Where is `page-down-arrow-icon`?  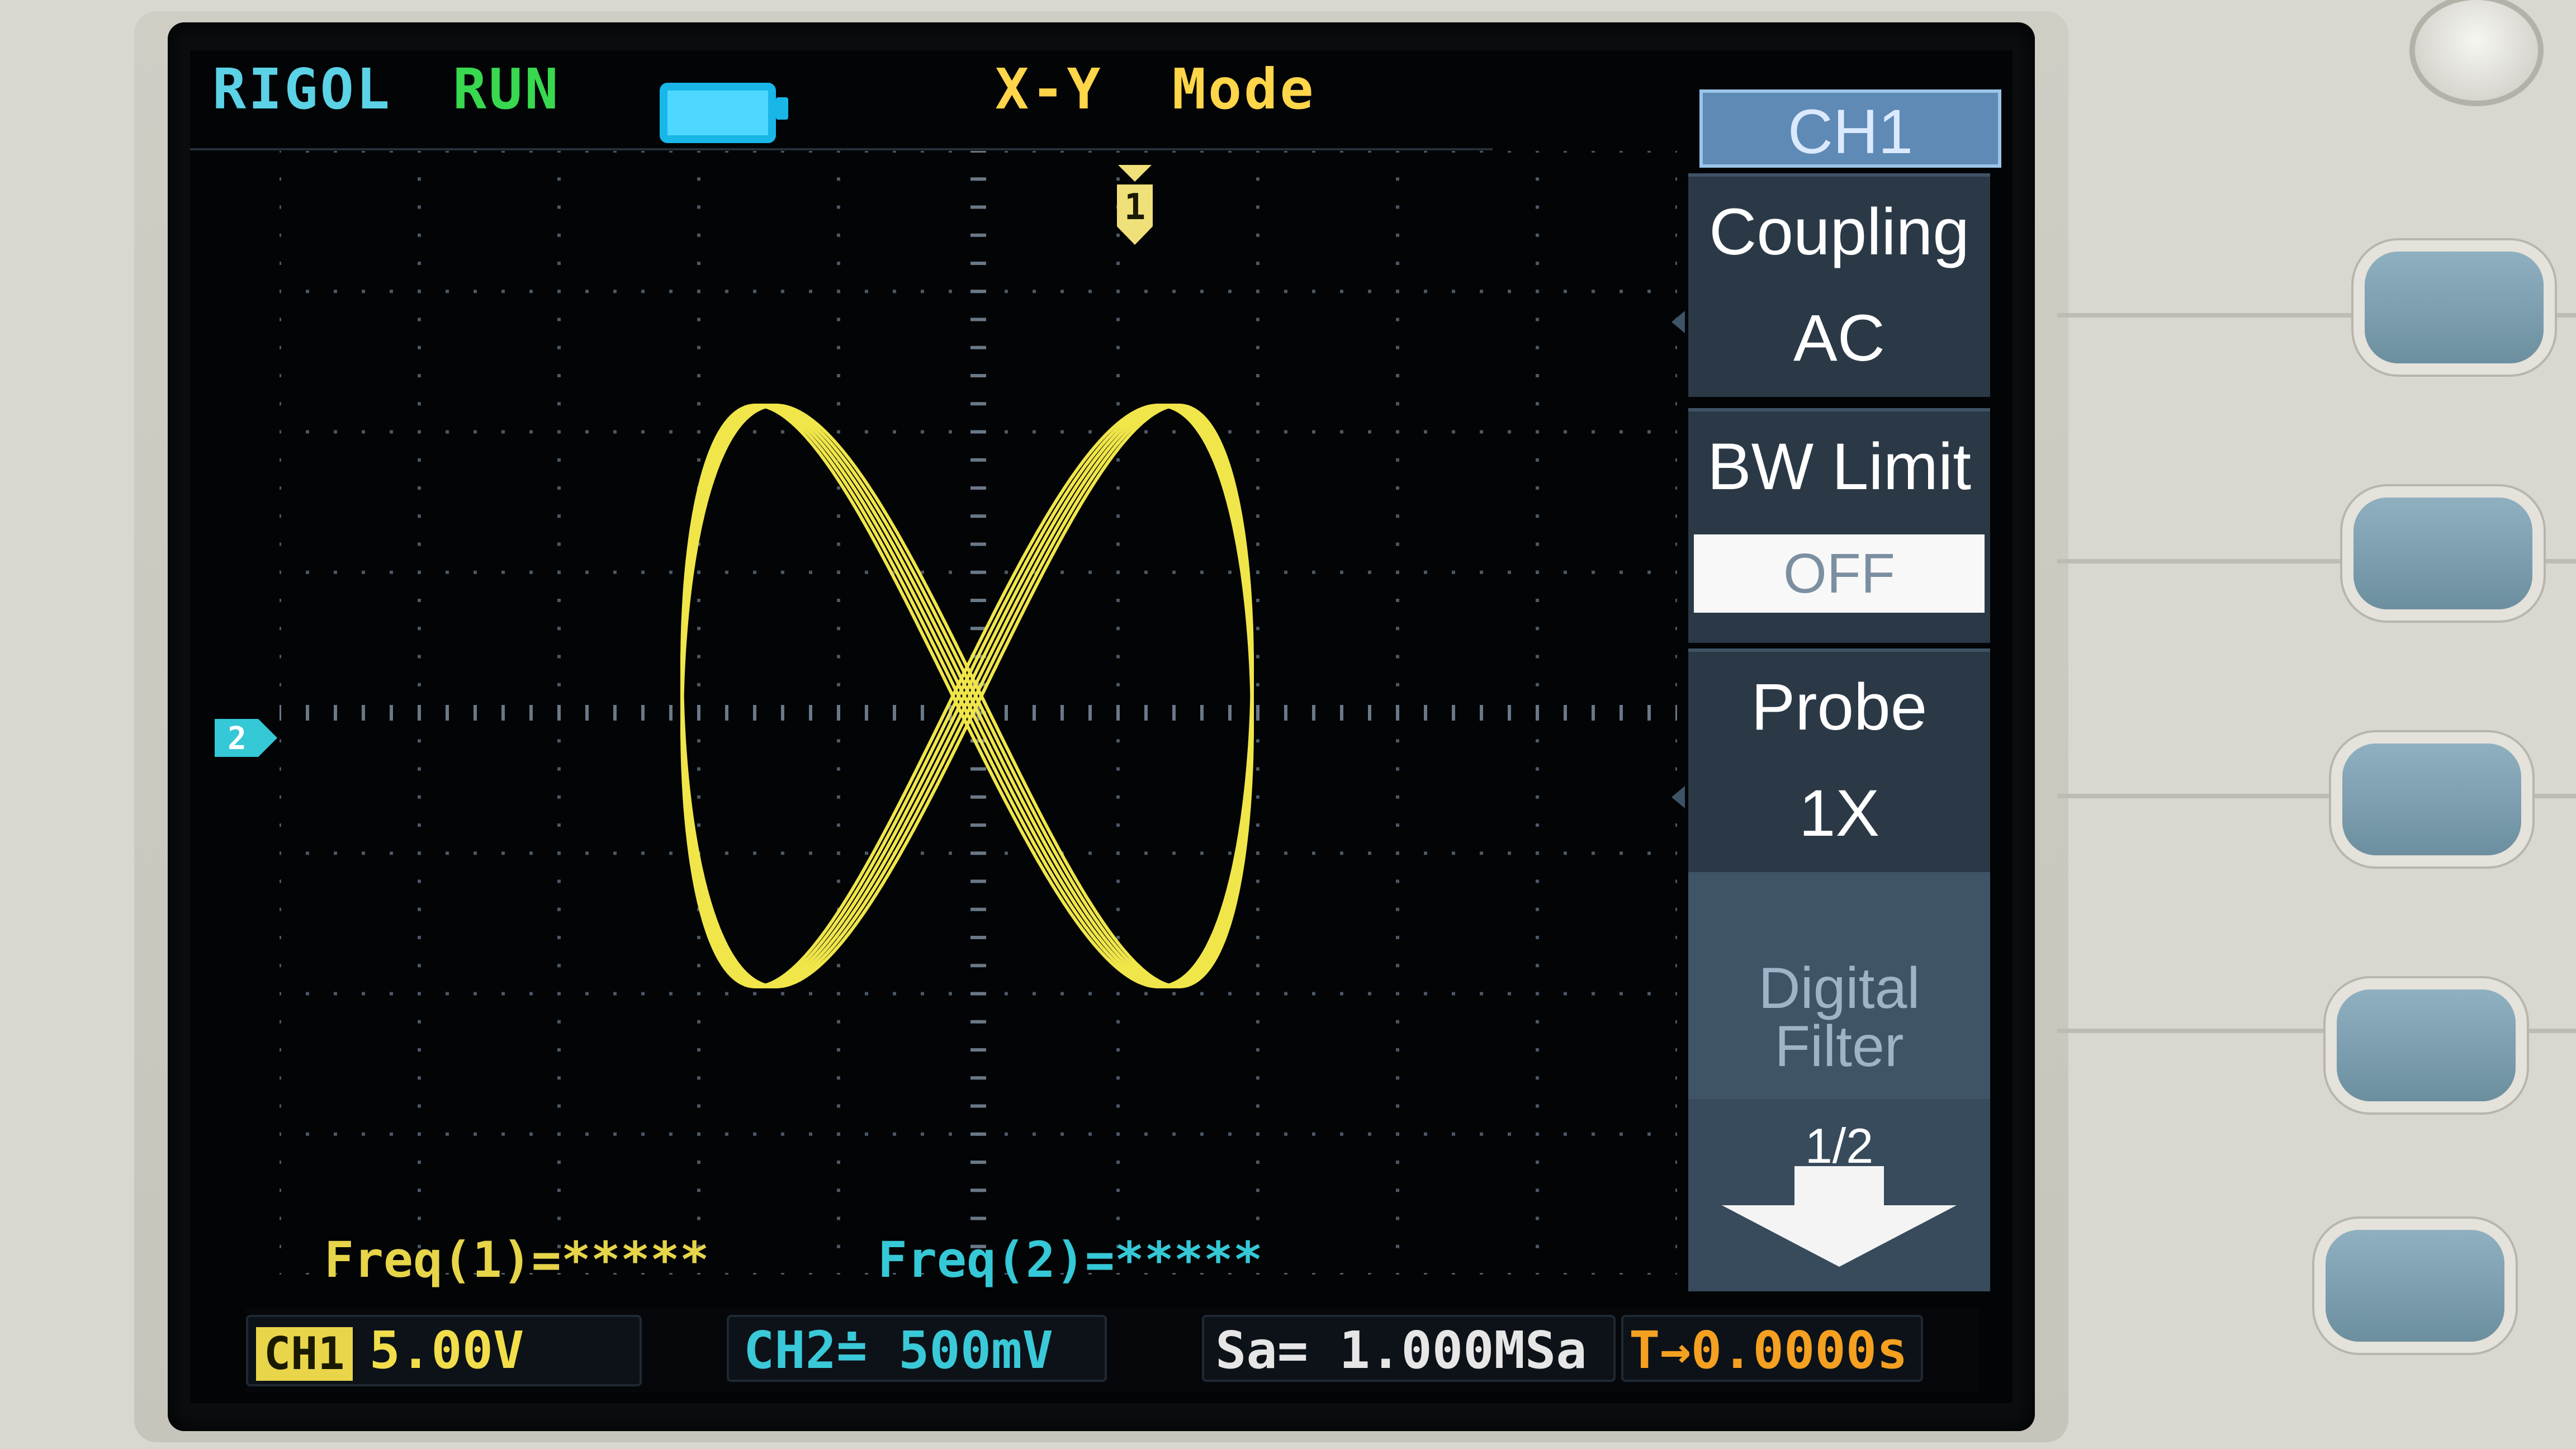
page-down-arrow-icon is located at coordinates (1839, 1236).